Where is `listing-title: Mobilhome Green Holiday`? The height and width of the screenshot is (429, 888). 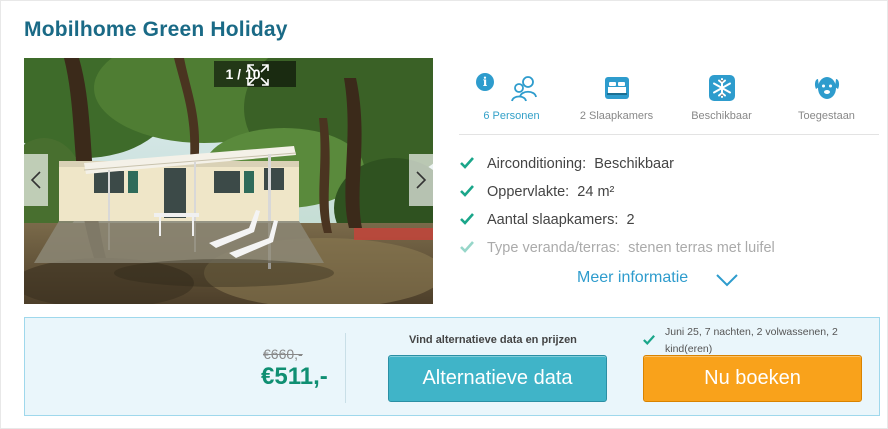
listing-title: Mobilhome Green Holiday is located at coordinates (156, 30).